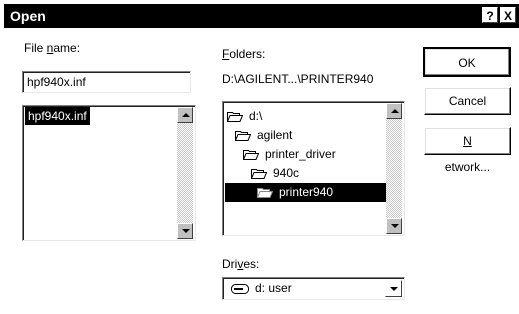 The width and height of the screenshot is (519, 314). Describe the element at coordinates (240, 288) in the screenshot. I see `drive-icon` at that location.